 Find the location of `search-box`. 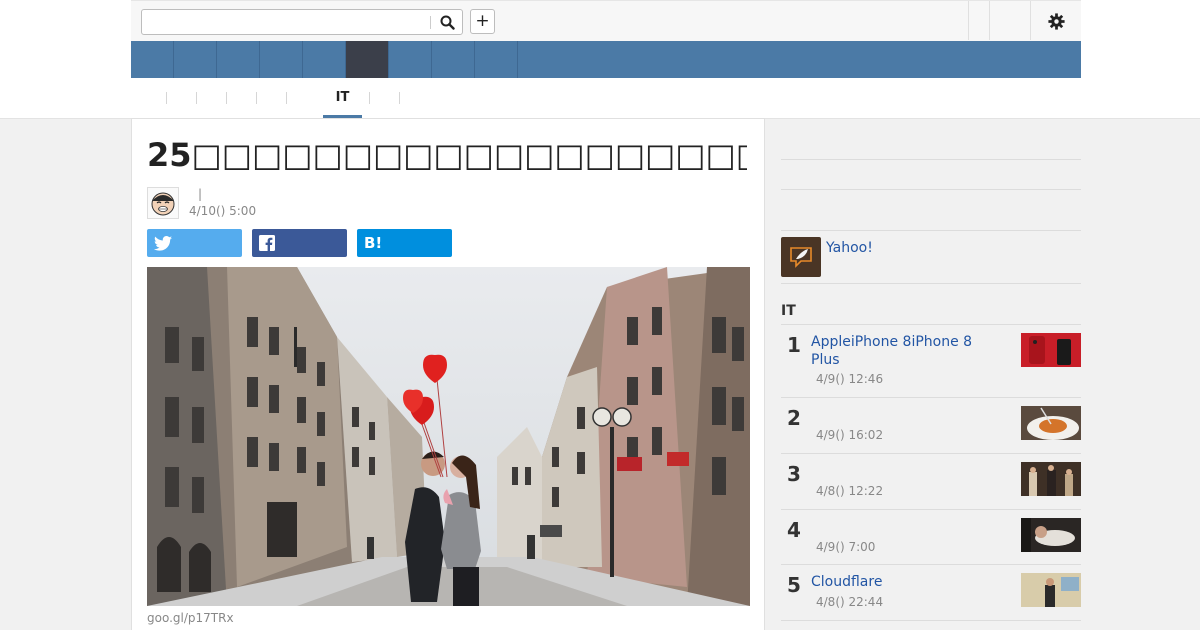

search-box is located at coordinates (302, 22).